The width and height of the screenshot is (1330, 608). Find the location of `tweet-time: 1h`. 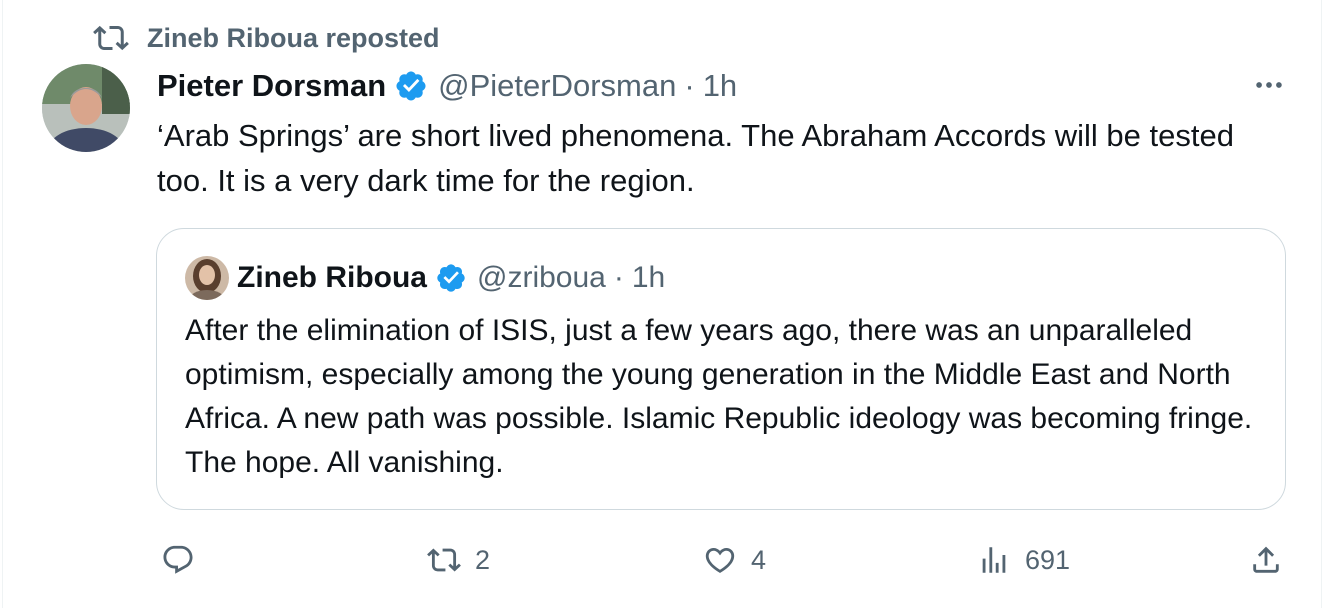

tweet-time: 1h is located at coordinates (720, 86).